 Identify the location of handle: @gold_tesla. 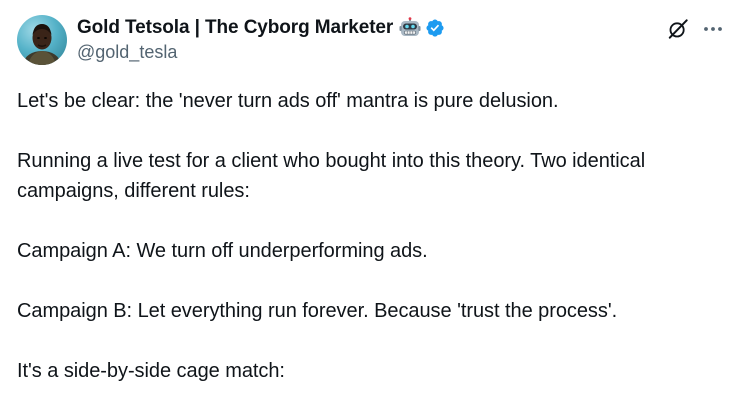
(261, 52).